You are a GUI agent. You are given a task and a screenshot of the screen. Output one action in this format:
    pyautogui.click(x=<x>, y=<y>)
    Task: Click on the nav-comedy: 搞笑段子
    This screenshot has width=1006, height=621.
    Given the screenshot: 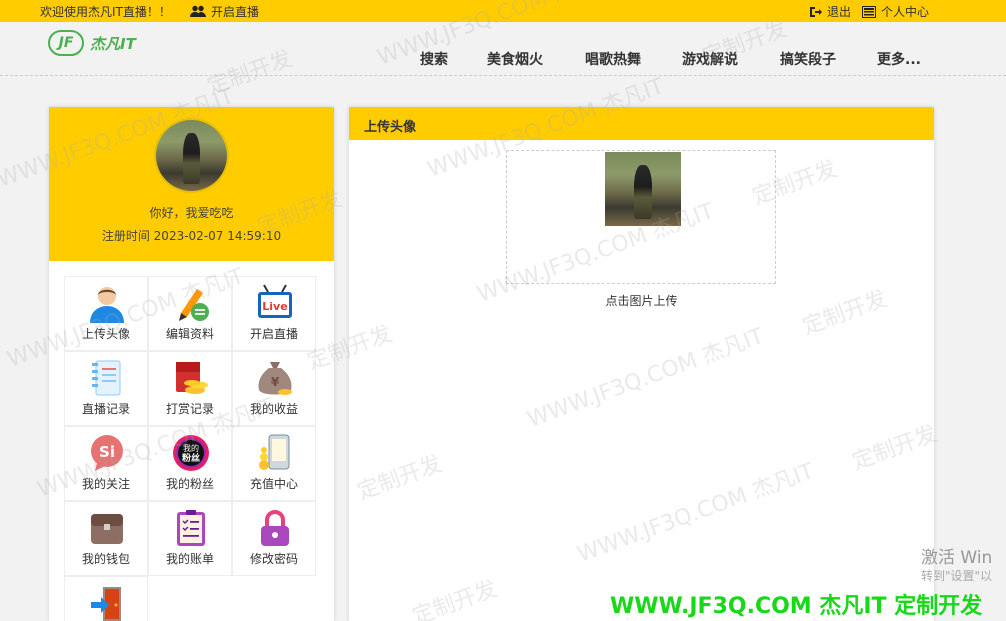 What is the action you would take?
    pyautogui.click(x=808, y=59)
    